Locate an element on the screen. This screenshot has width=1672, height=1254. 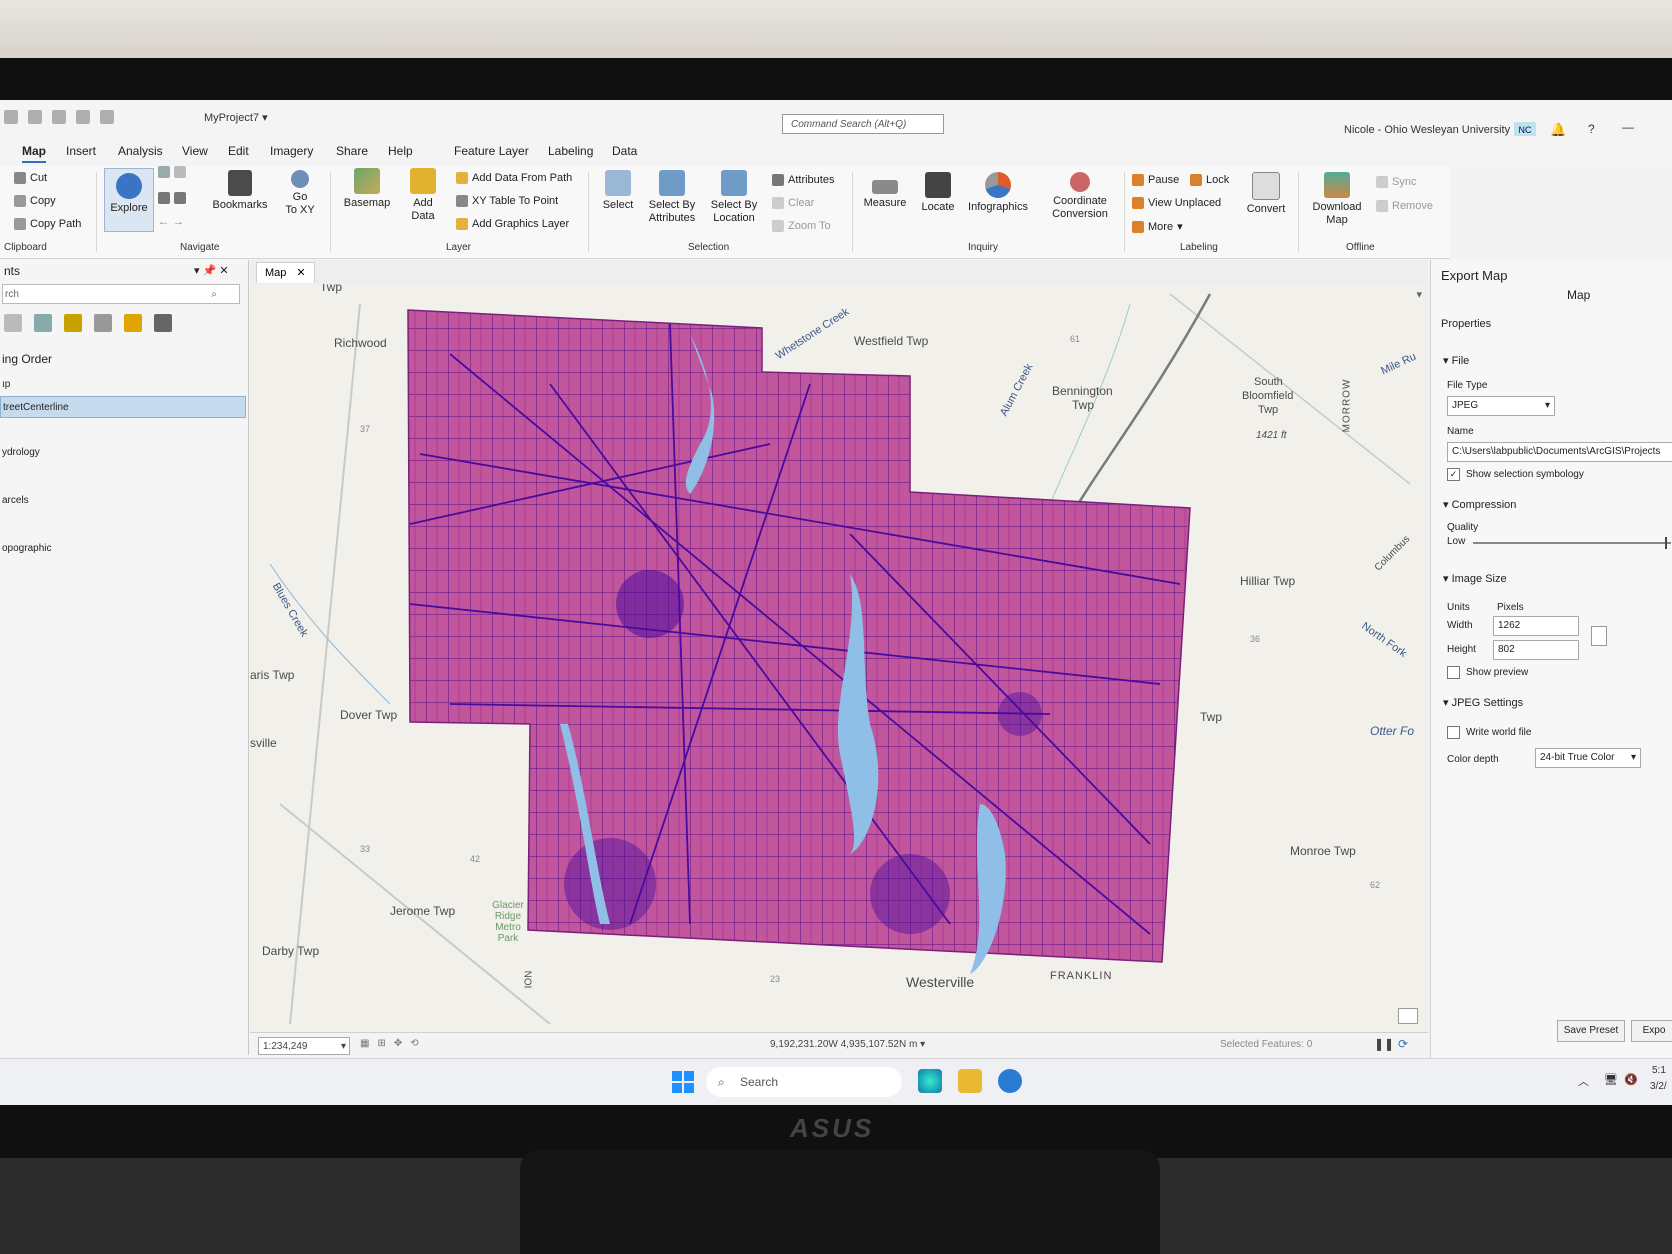
arcgis-pro-icon is located at coordinates (1010, 1081).